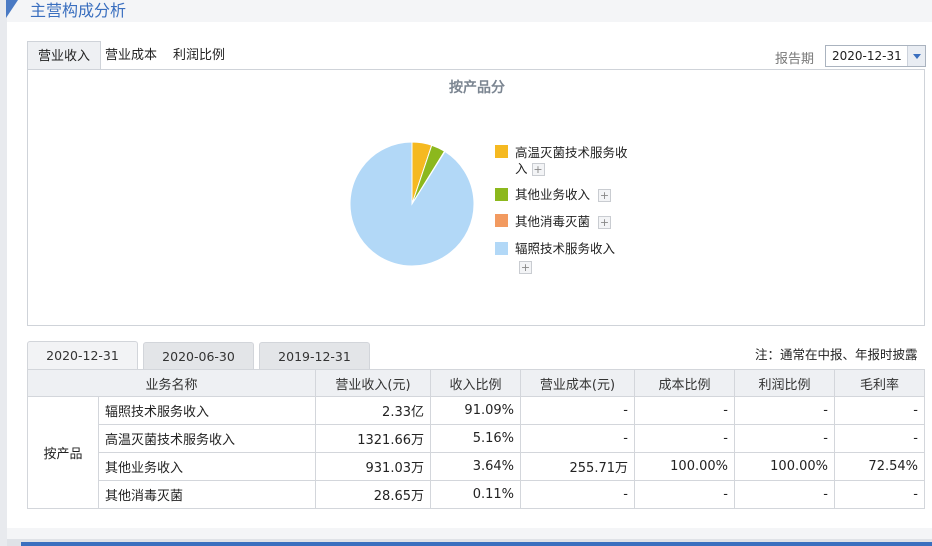 The image size is (932, 546). What do you see at coordinates (131, 55) in the screenshot?
I see `tab-cost: 营业成本` at bounding box center [131, 55].